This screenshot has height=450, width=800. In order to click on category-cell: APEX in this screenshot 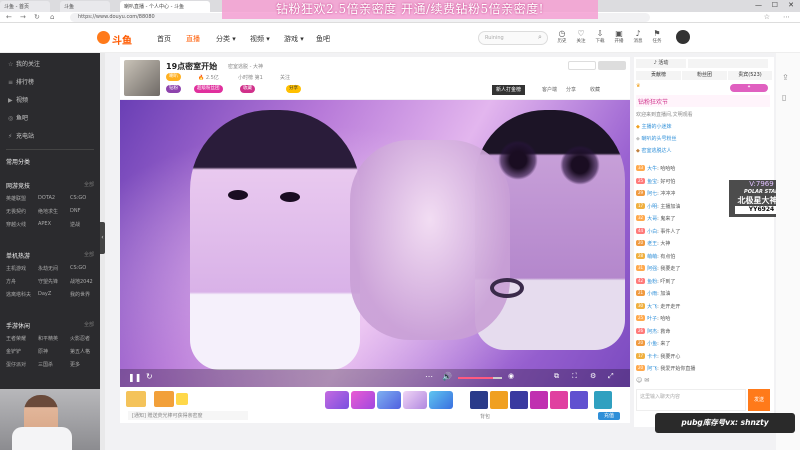, I will do `click(44, 224)`.